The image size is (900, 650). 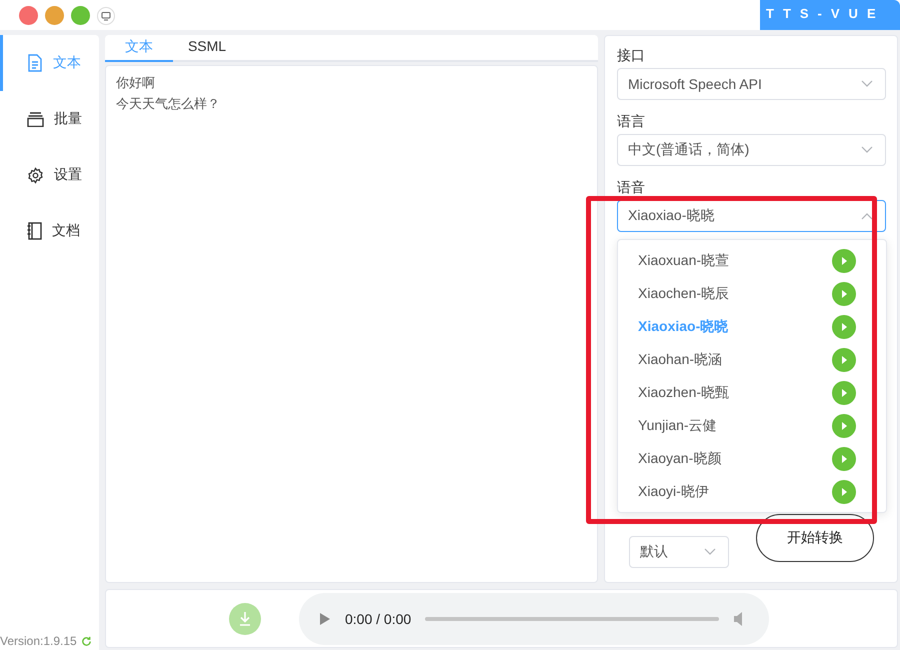 I want to click on stack-icon, so click(x=35, y=119).